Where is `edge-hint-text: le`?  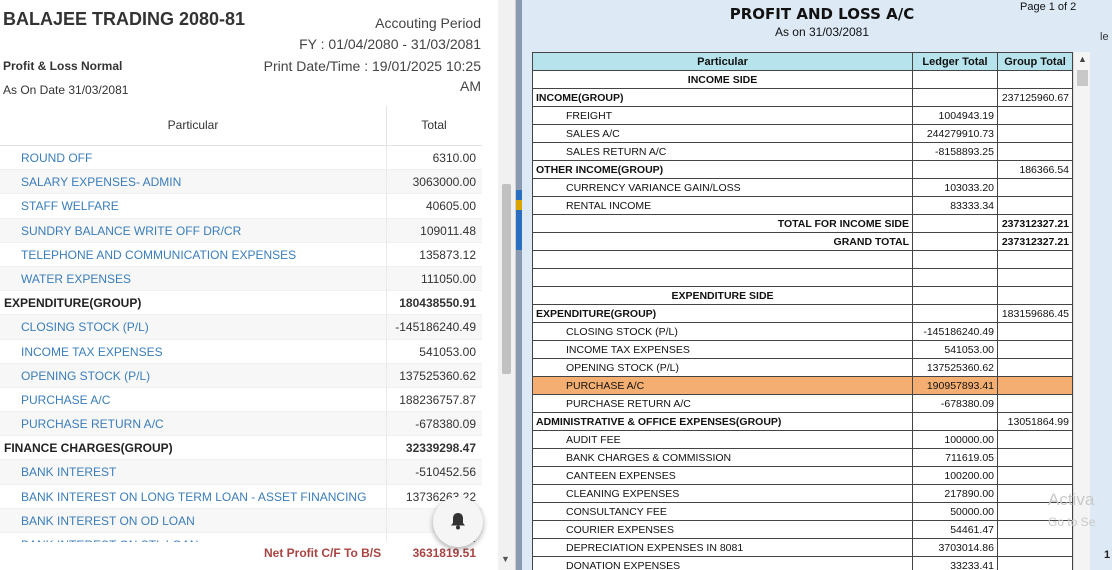
edge-hint-text: le is located at coordinates (1104, 37).